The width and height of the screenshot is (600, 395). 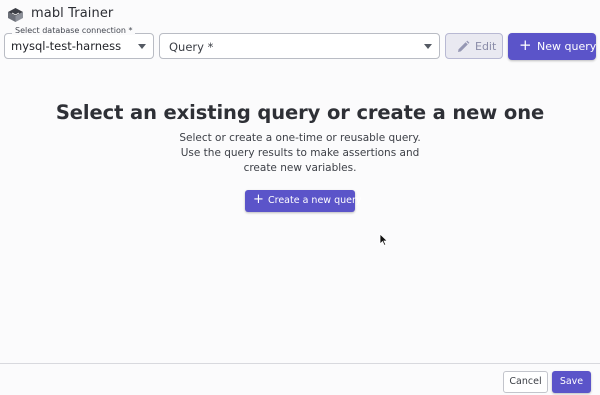 I want to click on footer-divider, so click(x=300, y=363).